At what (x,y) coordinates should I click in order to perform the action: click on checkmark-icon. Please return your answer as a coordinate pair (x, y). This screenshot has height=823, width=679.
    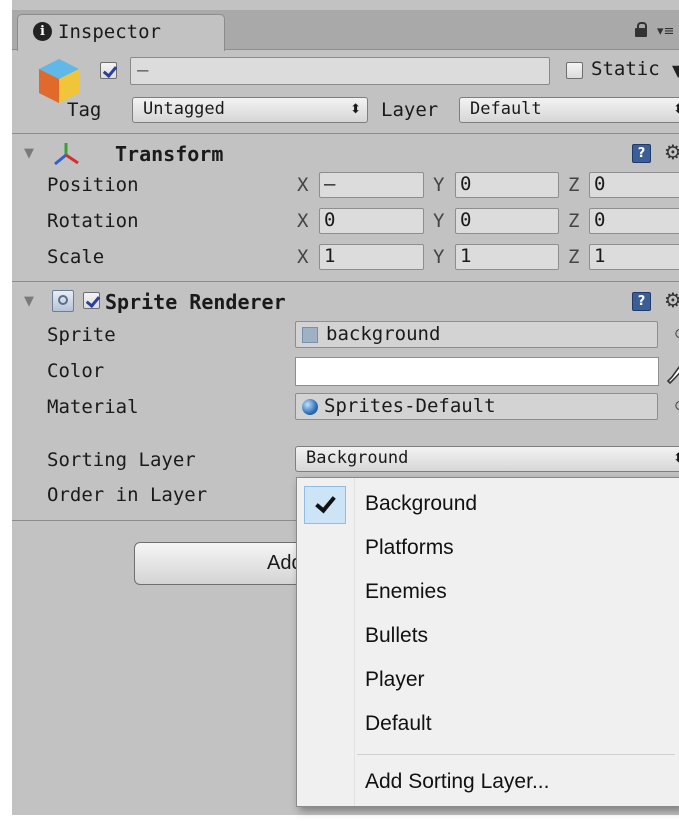
    Looking at the image, I should click on (325, 505).